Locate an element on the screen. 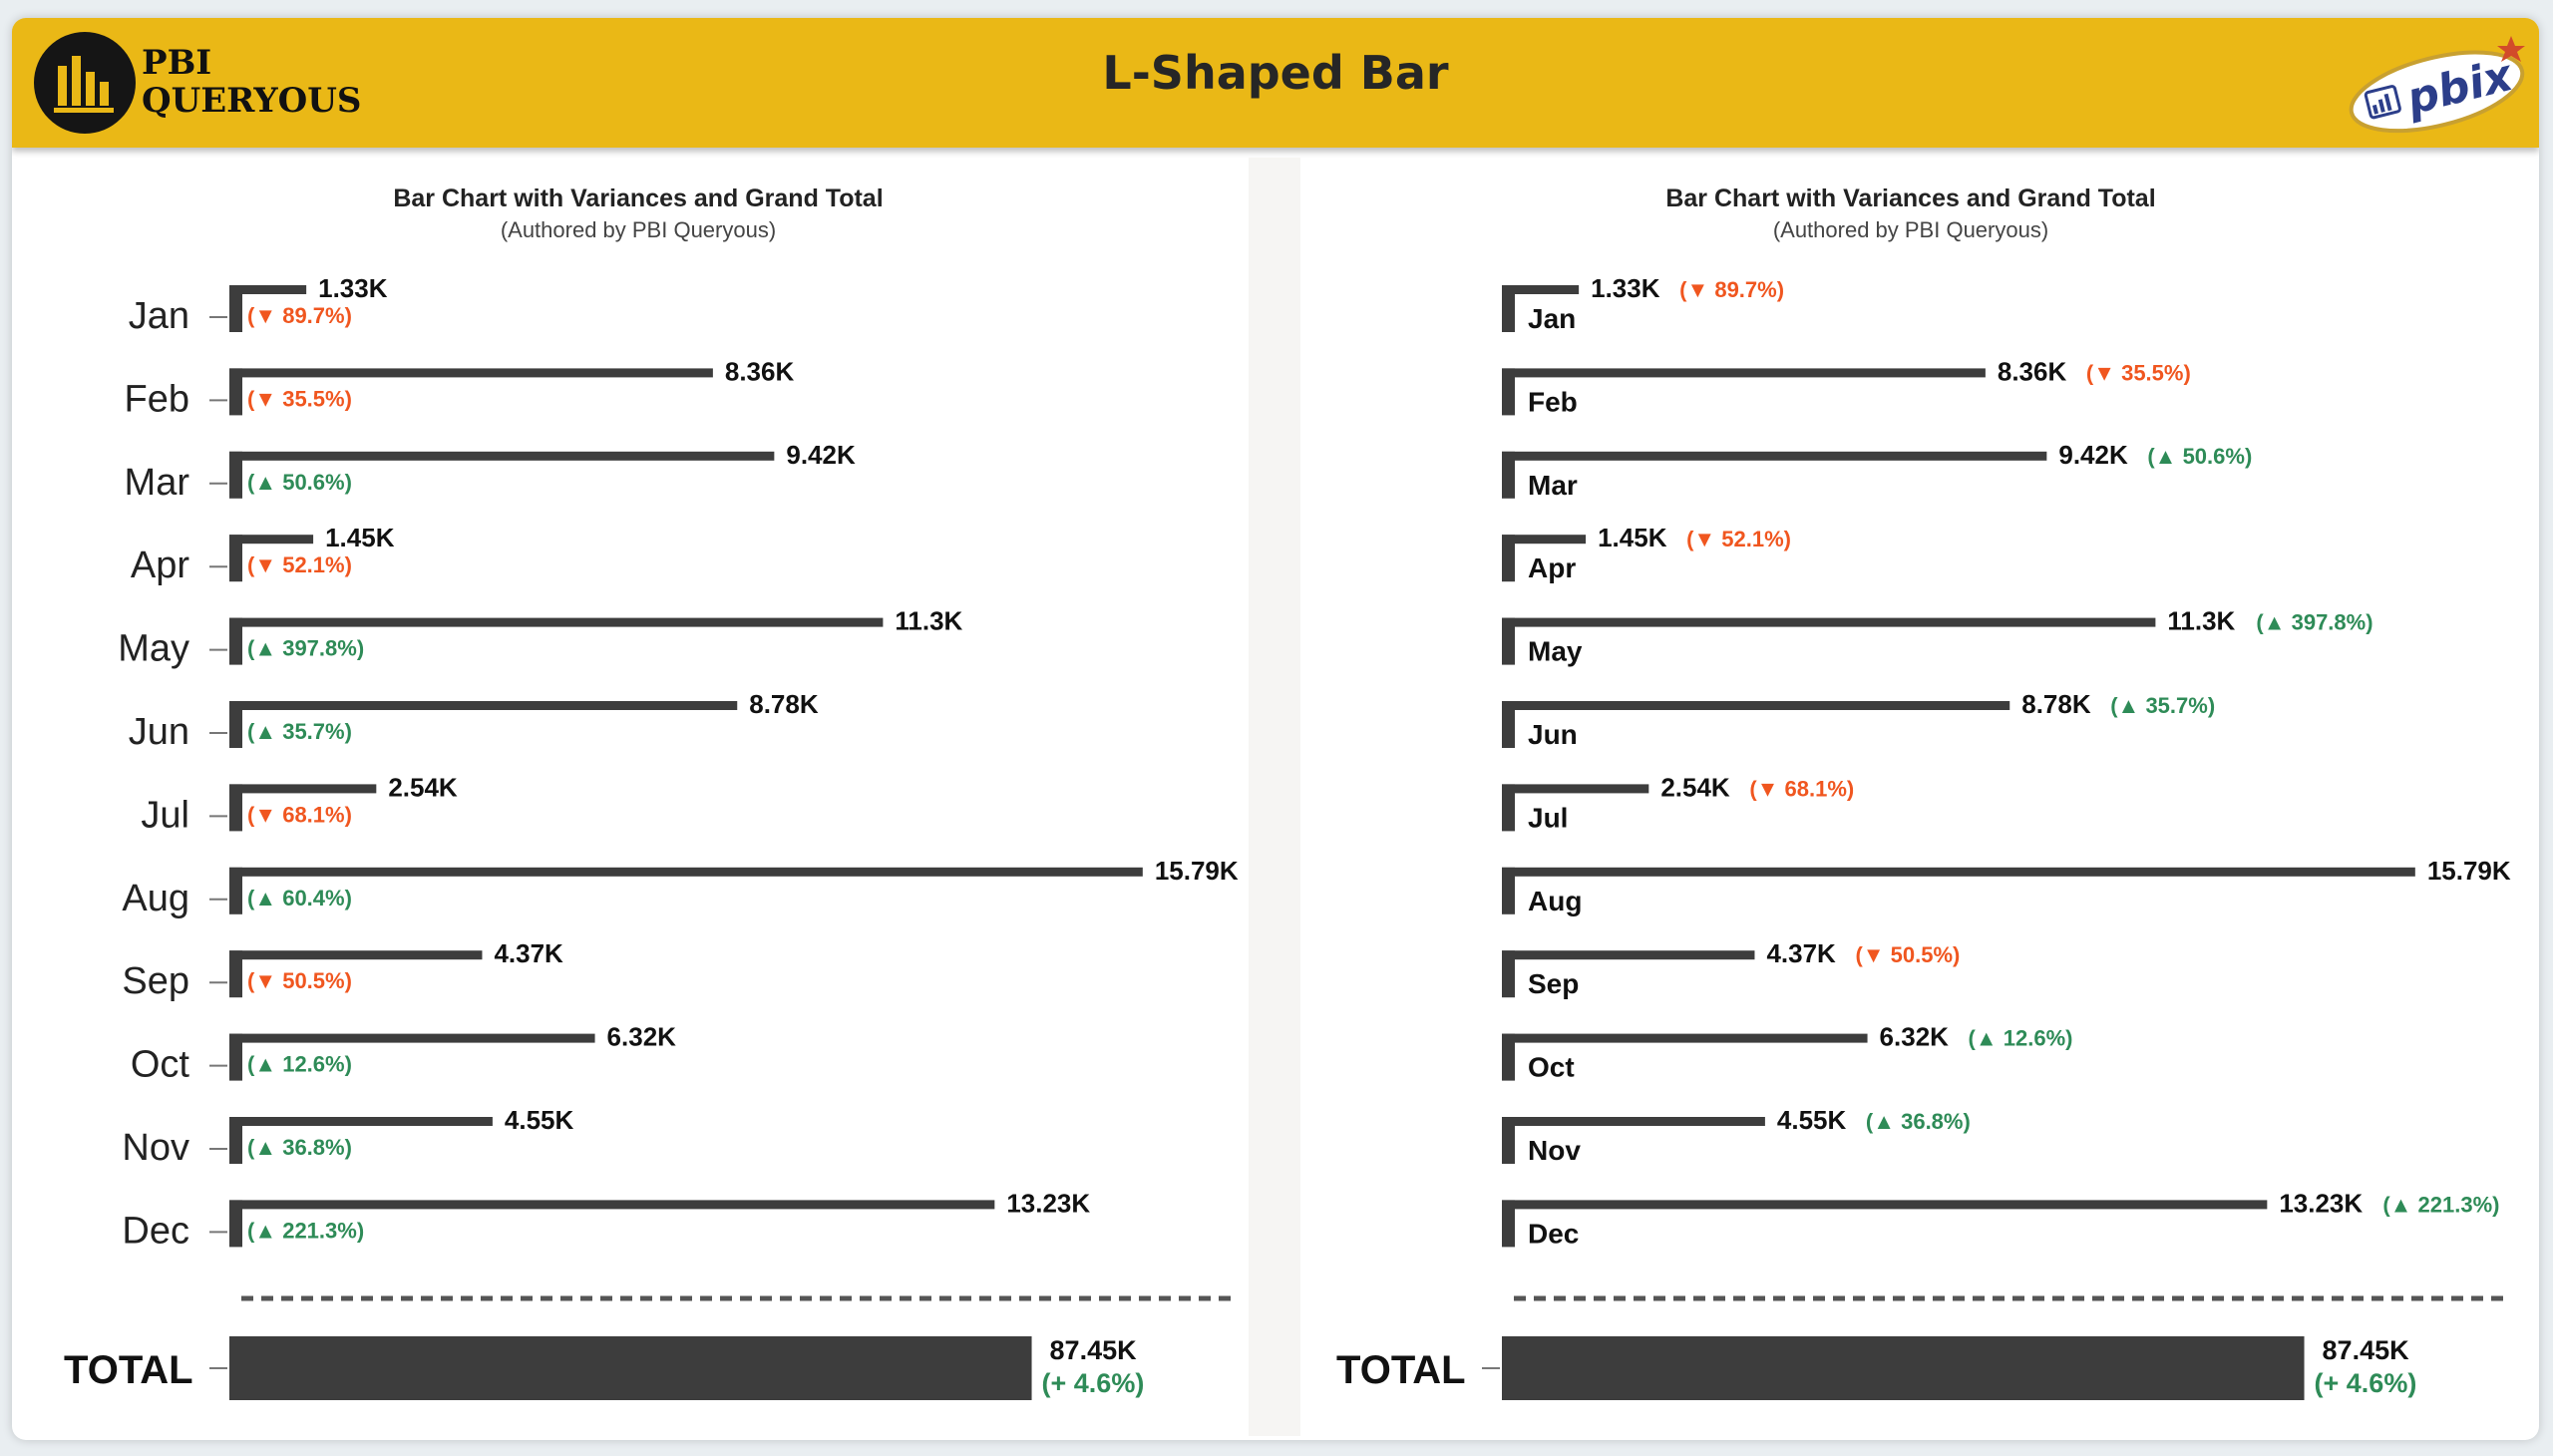 The width and height of the screenshot is (2553, 1456). bar-jun is located at coordinates (484, 705).